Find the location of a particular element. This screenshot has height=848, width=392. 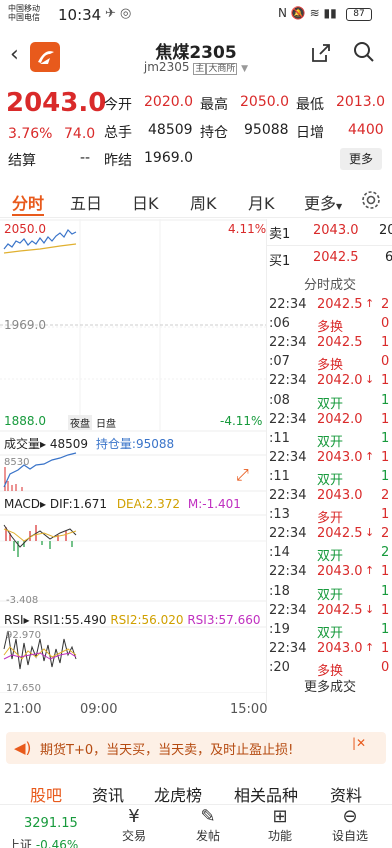

nav-trade: ¥ 交易 is located at coordinates (134, 825).